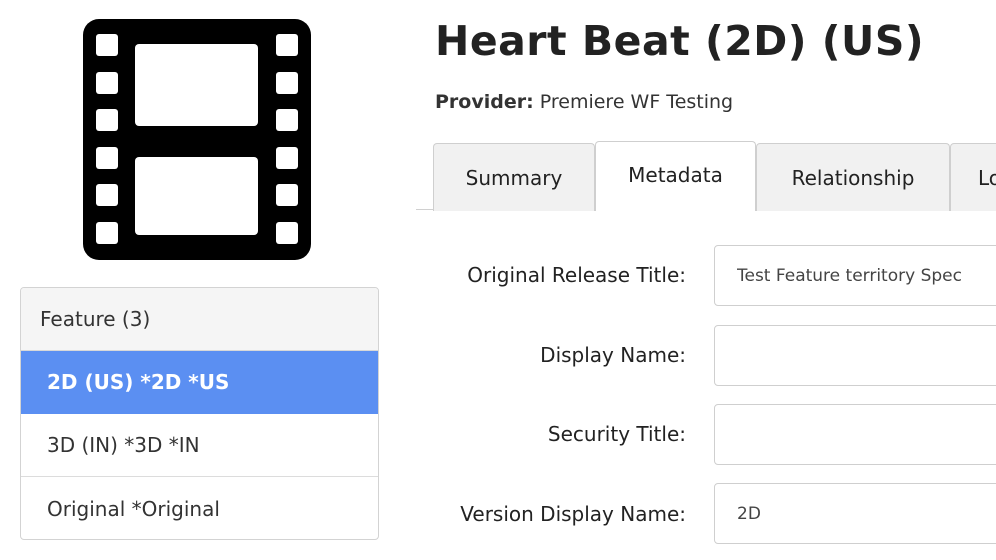  Describe the element at coordinates (855, 275) in the screenshot. I see `original-release-title-input` at that location.